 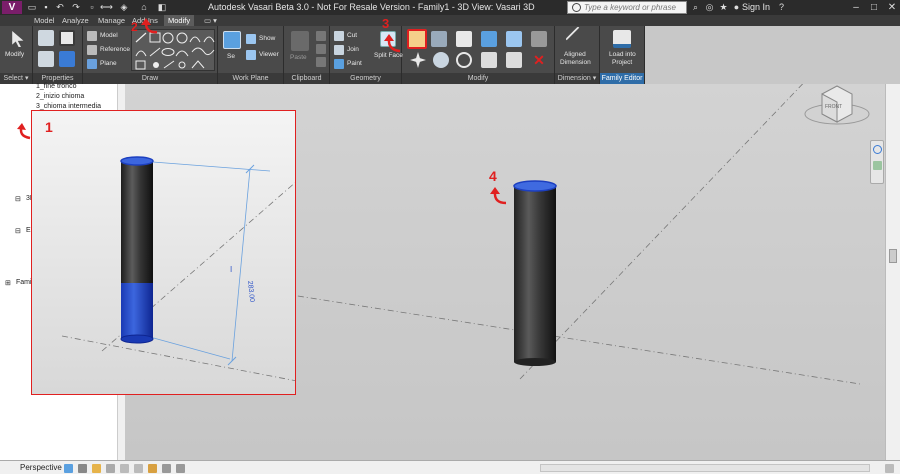 What do you see at coordinates (321, 62) in the screenshot?
I see `match-properties-icon` at bounding box center [321, 62].